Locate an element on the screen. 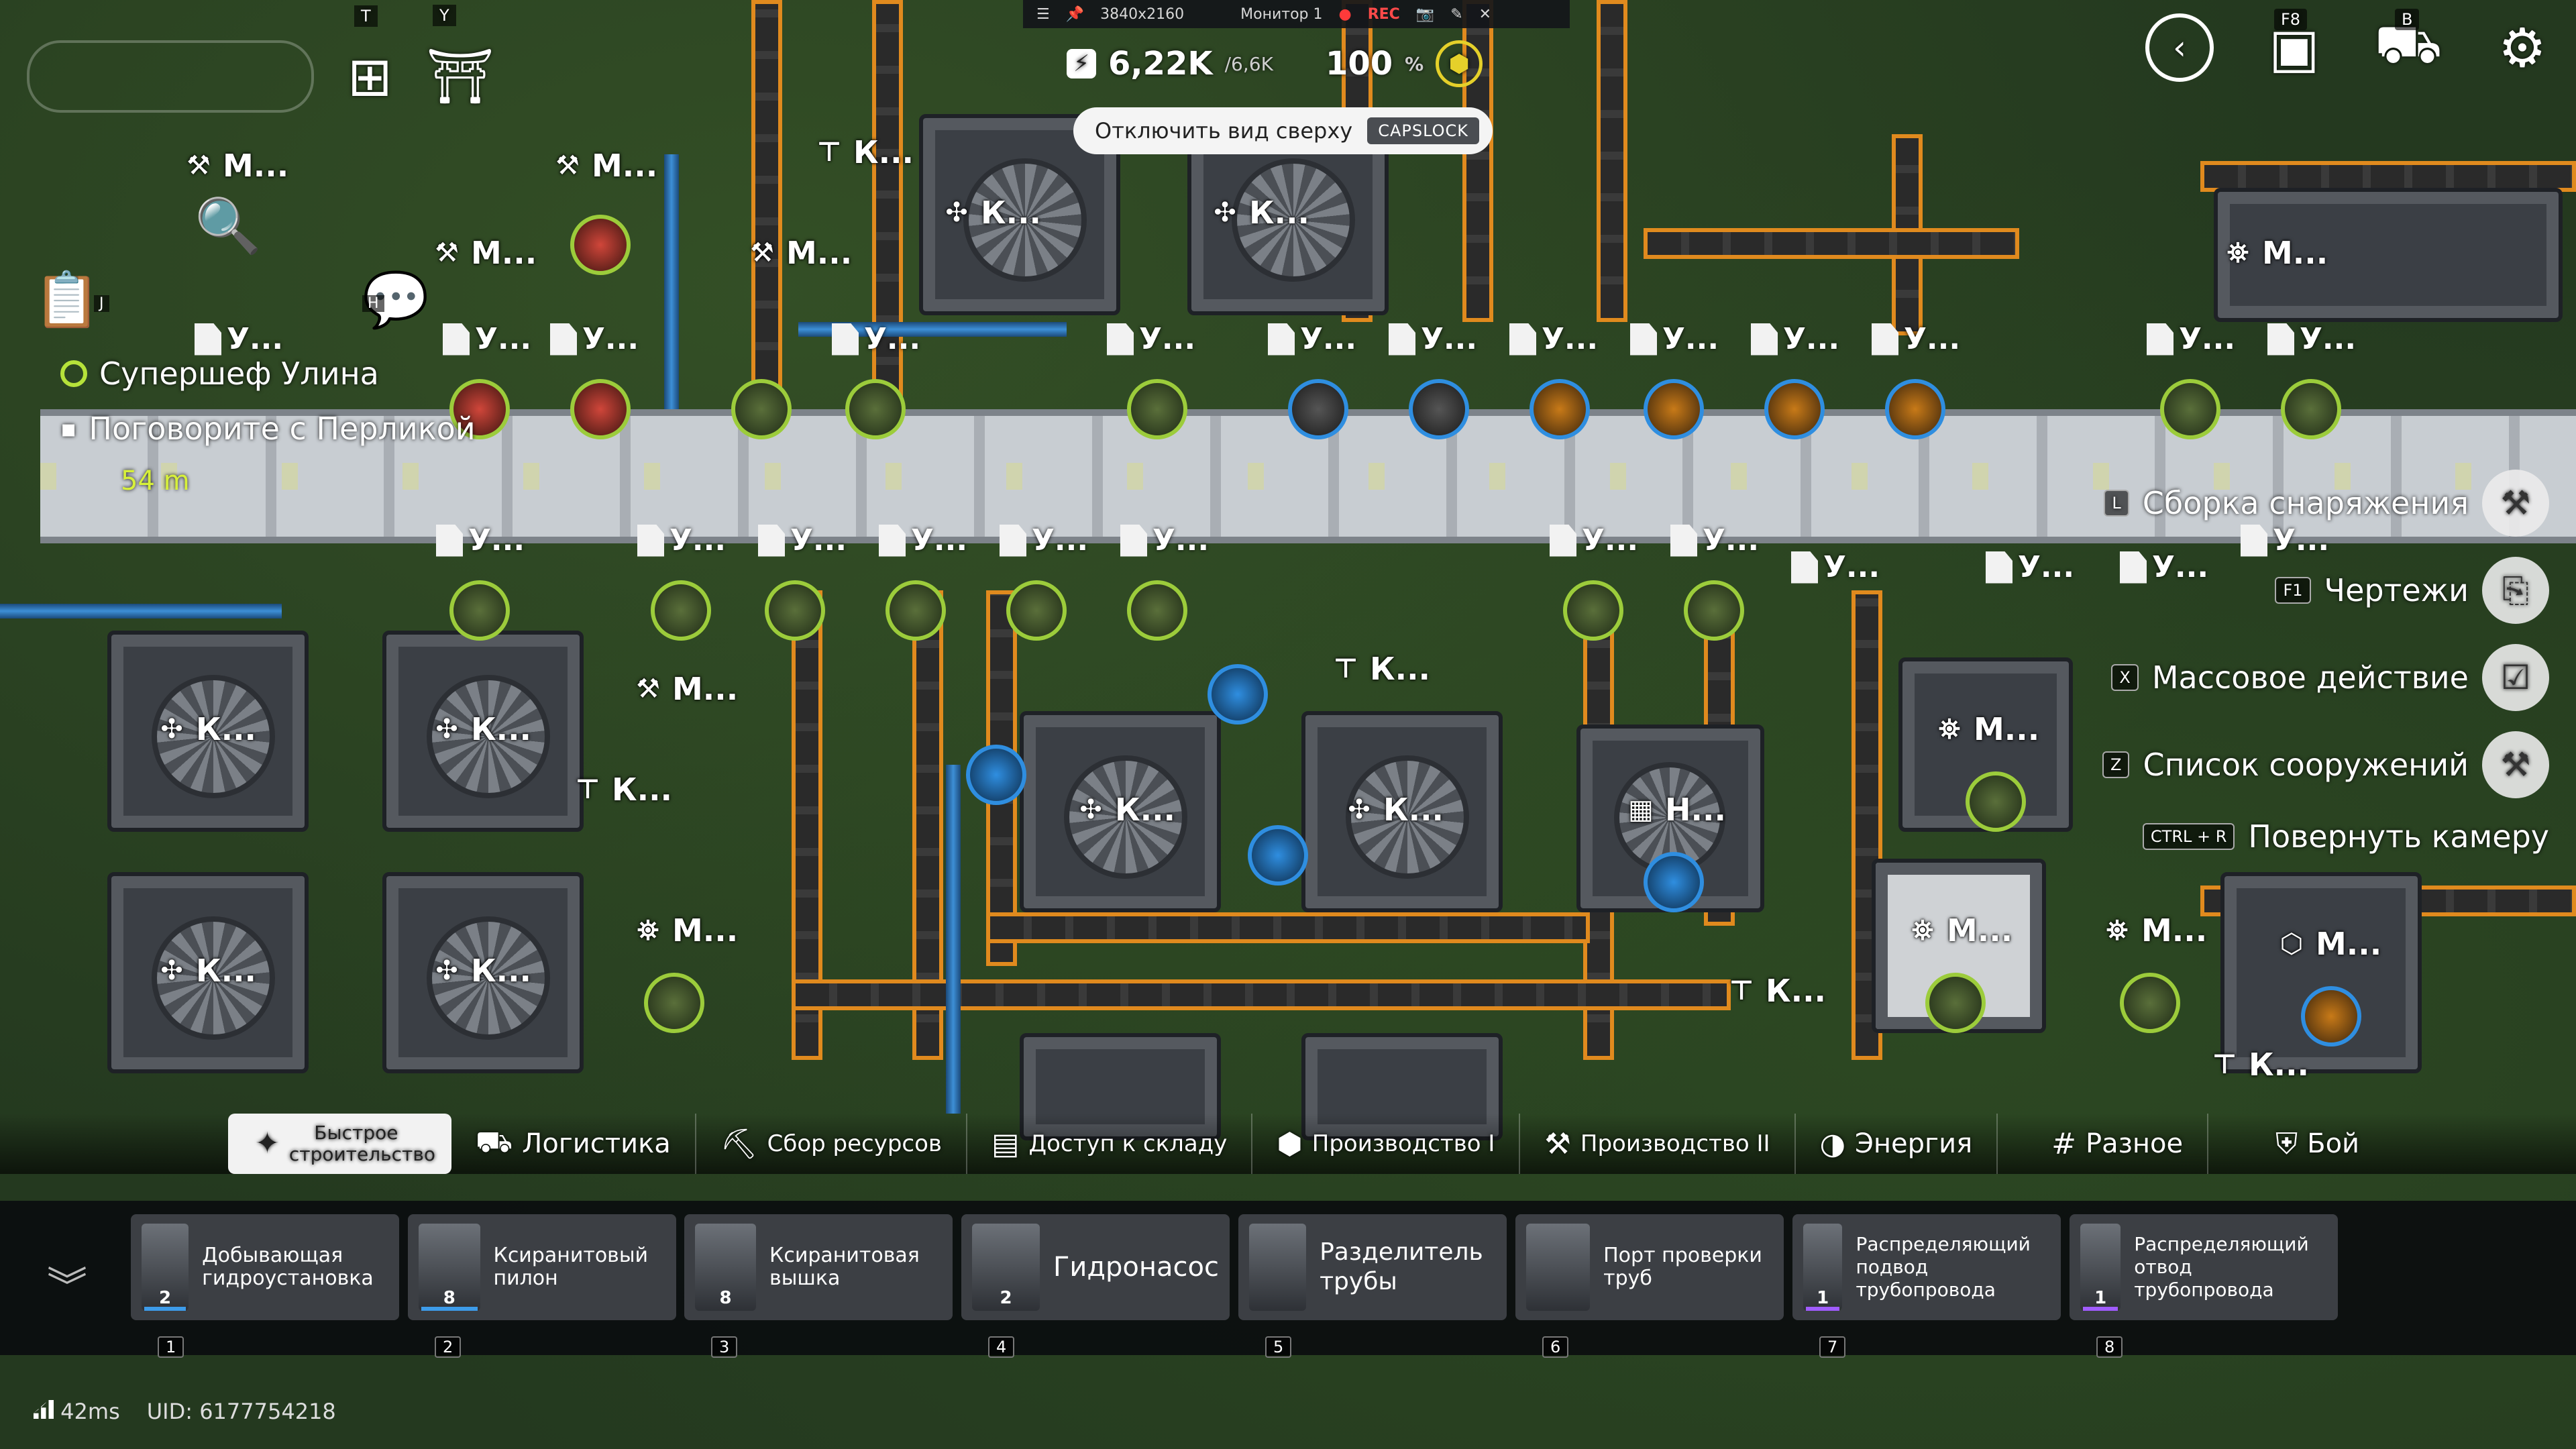 The width and height of the screenshot is (2576, 1449). close-icon: ✕ is located at coordinates (1485, 14).